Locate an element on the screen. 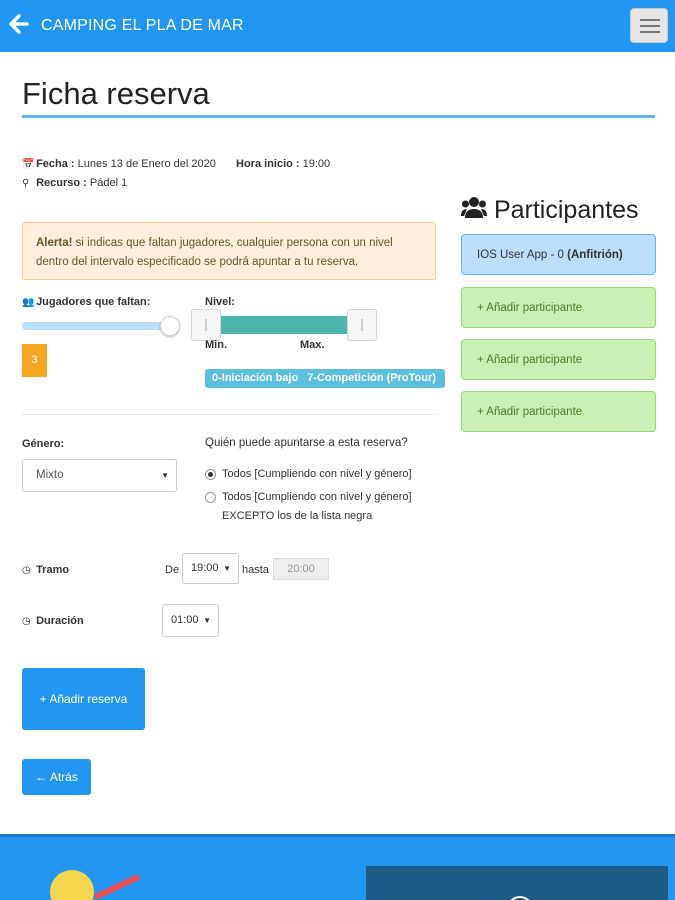  who-question: Quién puede apuntarse a esta reserva? is located at coordinates (306, 443).